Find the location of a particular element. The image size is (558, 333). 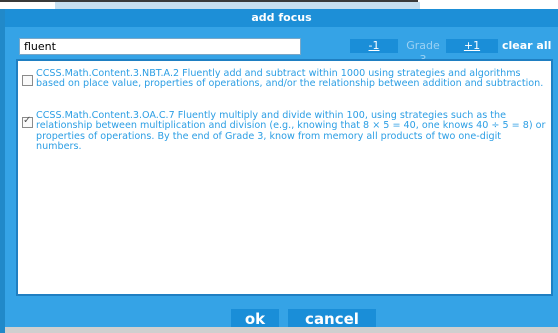

grade-plus-button: +1 is located at coordinates (472, 46).